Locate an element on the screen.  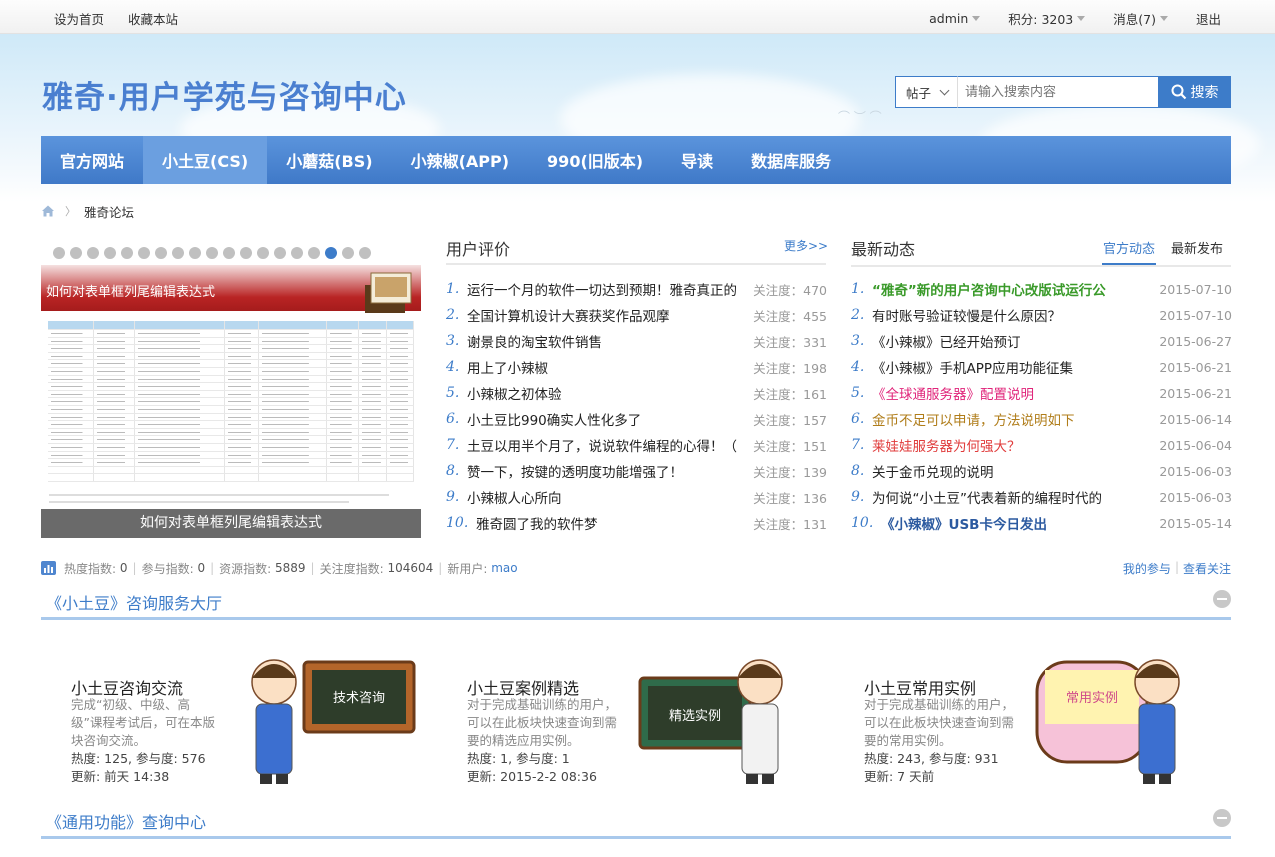
list-item: 4. 《小辣椒》手机APP应用功能征集 2015-06-21 is located at coordinates (1041, 367).